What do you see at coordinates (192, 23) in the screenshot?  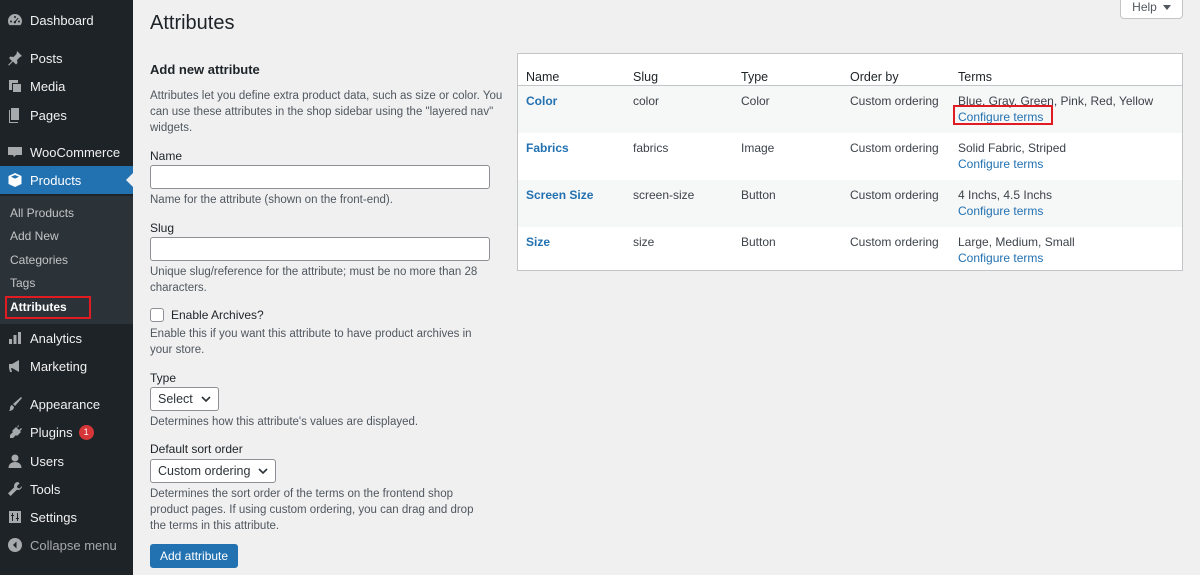 I see `page-title: Attributes` at bounding box center [192, 23].